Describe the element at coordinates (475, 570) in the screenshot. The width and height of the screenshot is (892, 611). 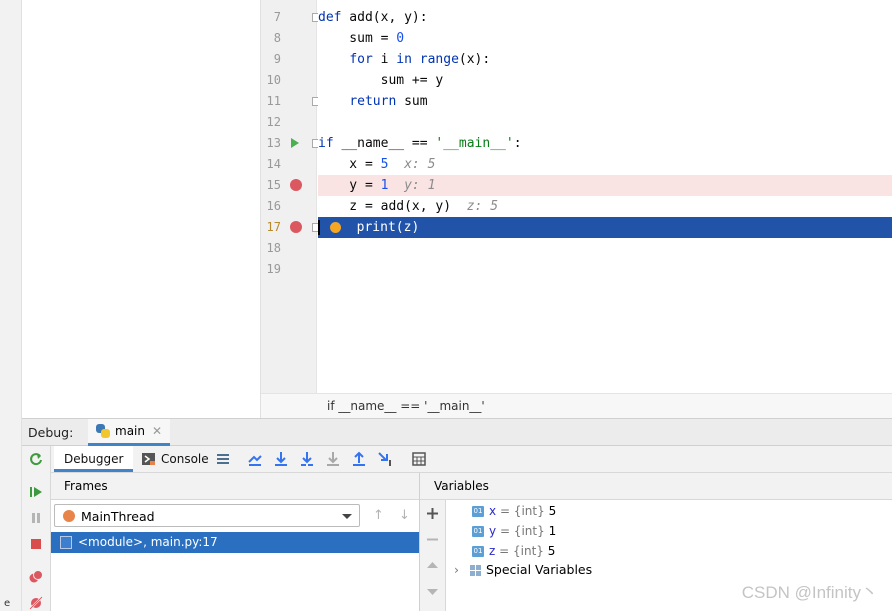
I see `special-variables-icon` at that location.